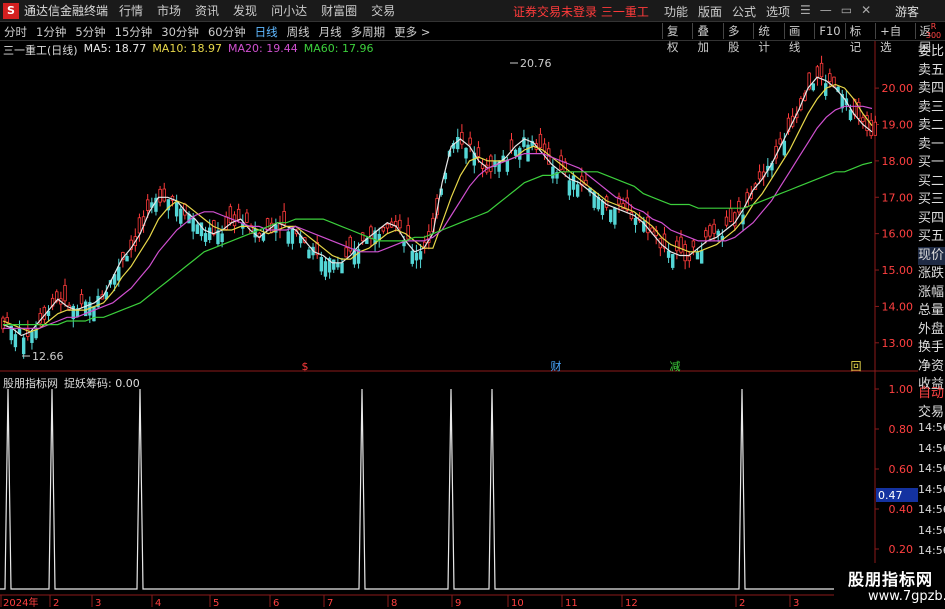 Image resolution: width=945 pixels, height=609 pixels. I want to click on menu-item-market: 市场, so click(169, 10).